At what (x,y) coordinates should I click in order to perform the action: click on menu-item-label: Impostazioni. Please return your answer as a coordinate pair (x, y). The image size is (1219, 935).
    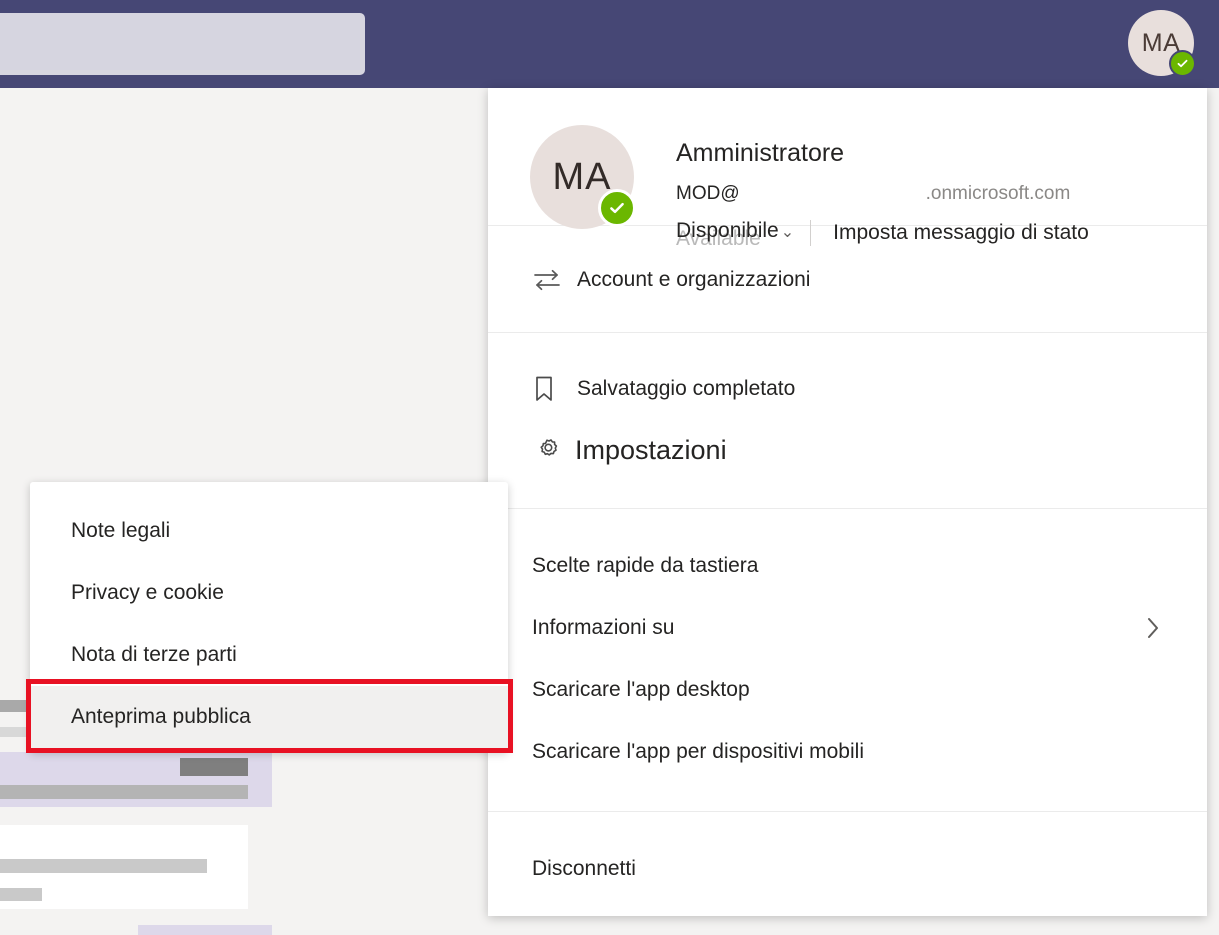
    Looking at the image, I should click on (651, 449).